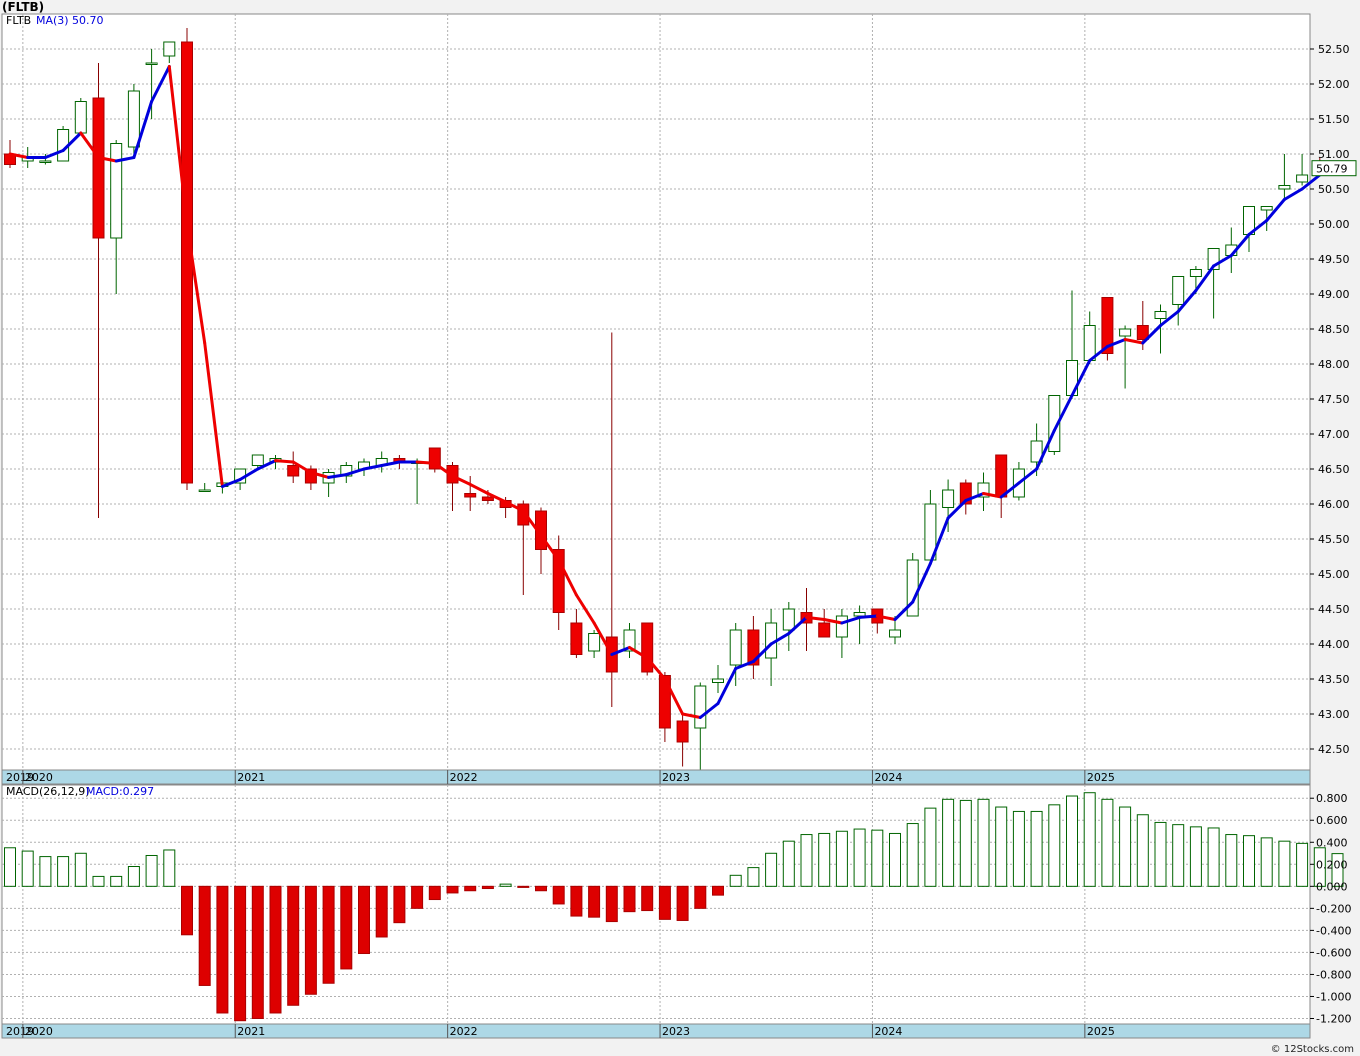  What do you see at coordinates (1333, 996) in the screenshot?
I see `macd-y-tick-label: -1.000` at bounding box center [1333, 996].